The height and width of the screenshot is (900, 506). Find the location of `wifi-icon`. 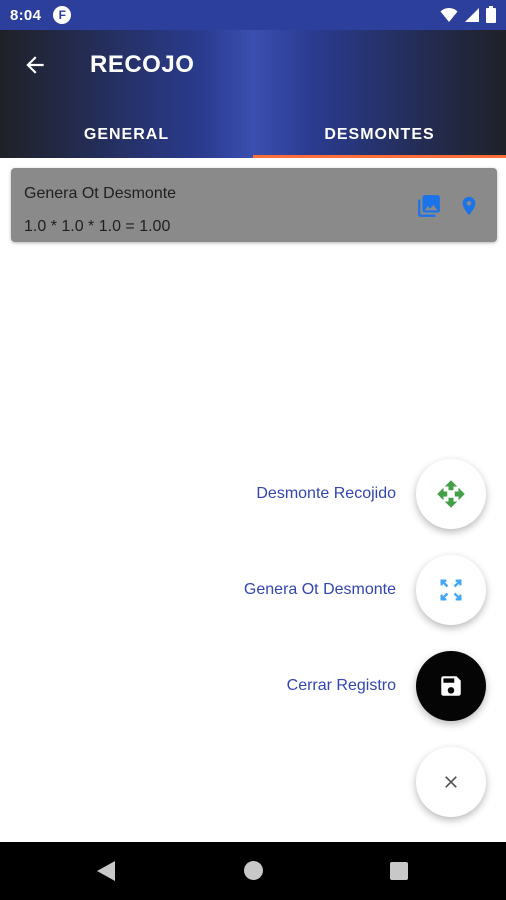

wifi-icon is located at coordinates (449, 14).